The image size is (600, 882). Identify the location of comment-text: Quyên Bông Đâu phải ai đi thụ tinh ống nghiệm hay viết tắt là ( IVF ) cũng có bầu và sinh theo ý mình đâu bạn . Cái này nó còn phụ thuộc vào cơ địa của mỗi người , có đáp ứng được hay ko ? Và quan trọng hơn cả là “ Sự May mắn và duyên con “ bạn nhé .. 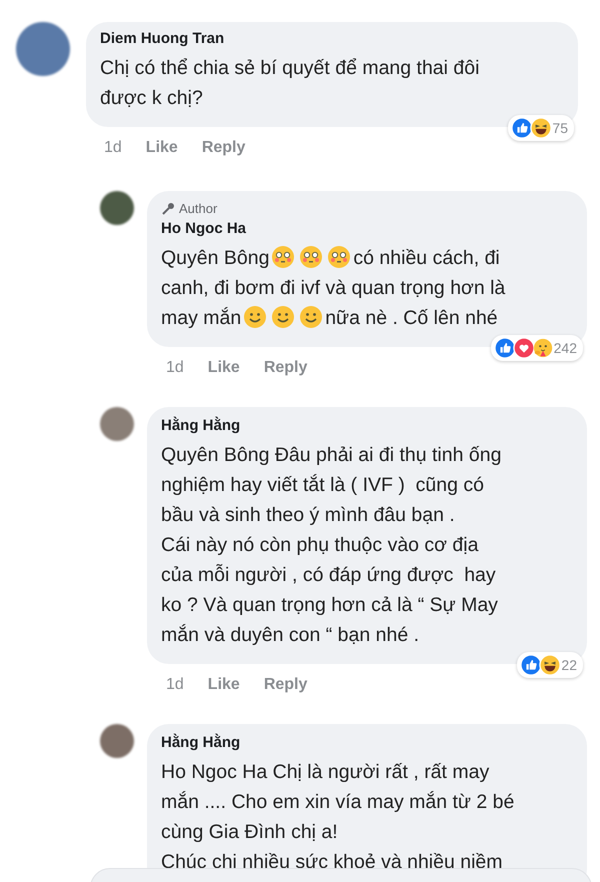
(331, 545).